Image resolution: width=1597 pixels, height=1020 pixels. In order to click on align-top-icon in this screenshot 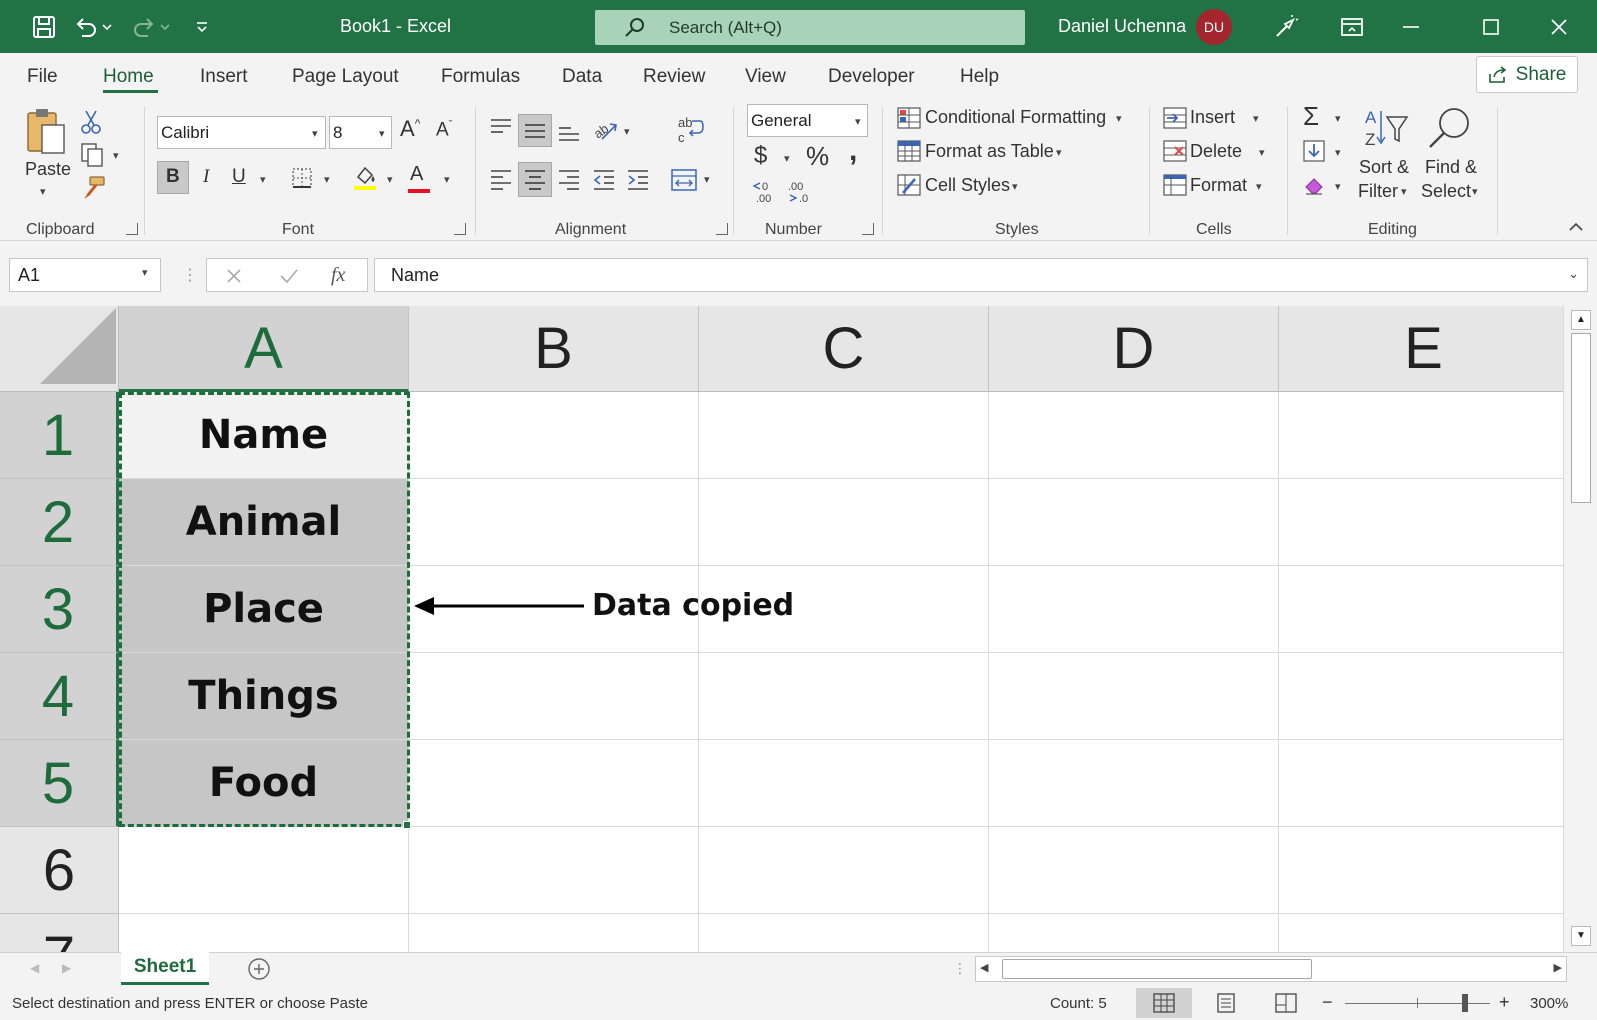, I will do `click(501, 127)`.